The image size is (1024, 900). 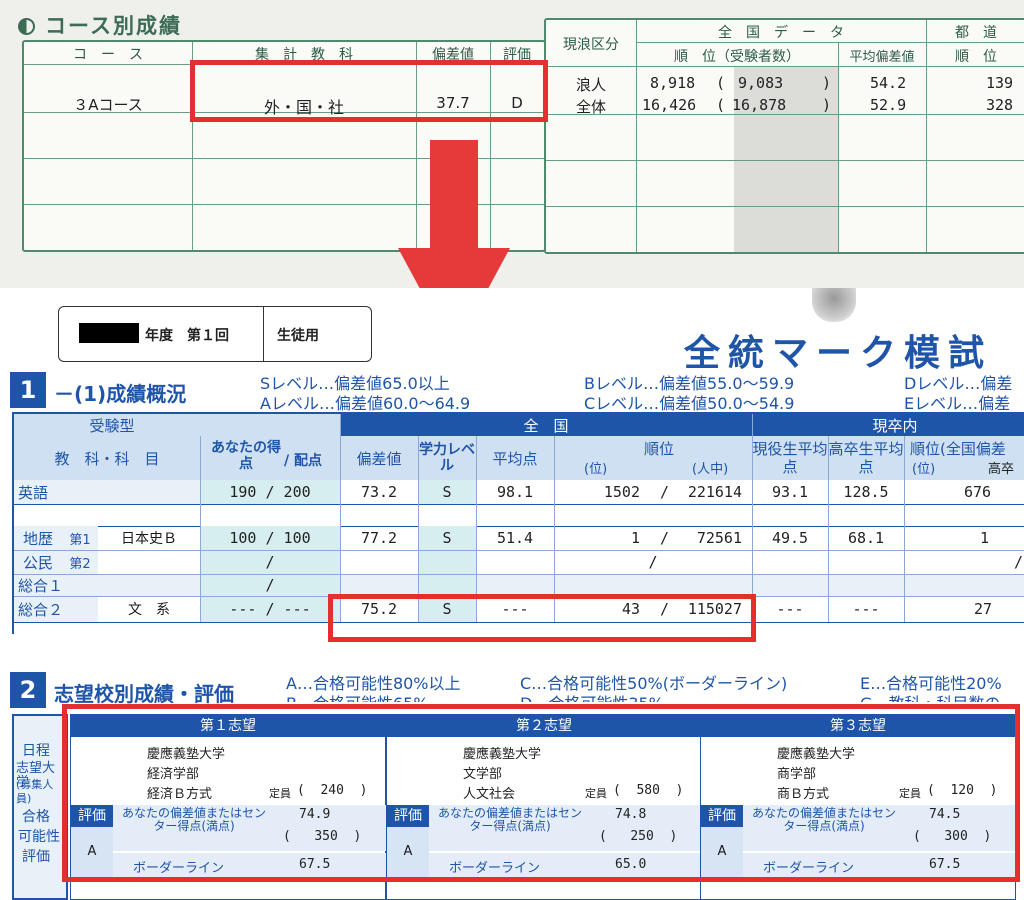 What do you see at coordinates (621, 492) in the screenshot?
I see `row-rank: 1502` at bounding box center [621, 492].